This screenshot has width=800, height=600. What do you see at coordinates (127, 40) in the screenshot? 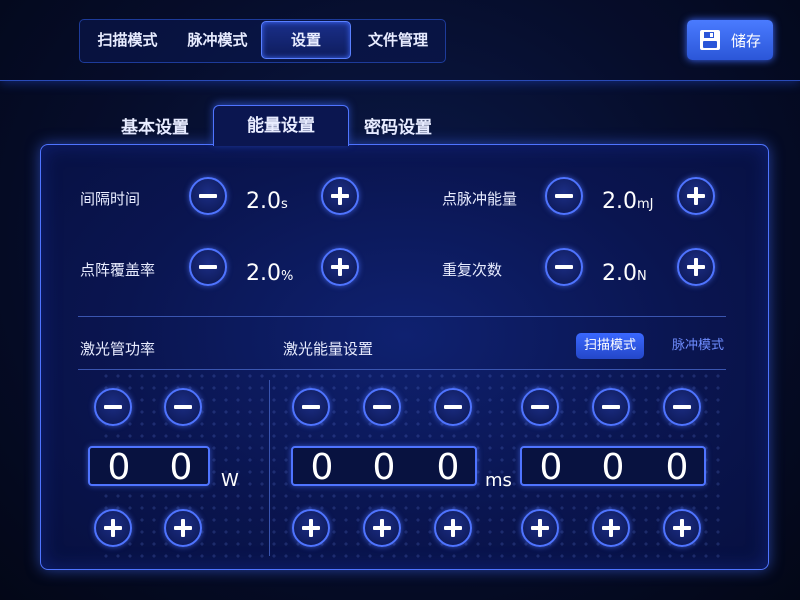
I see `nav-scan-mode: 扫描模式` at bounding box center [127, 40].